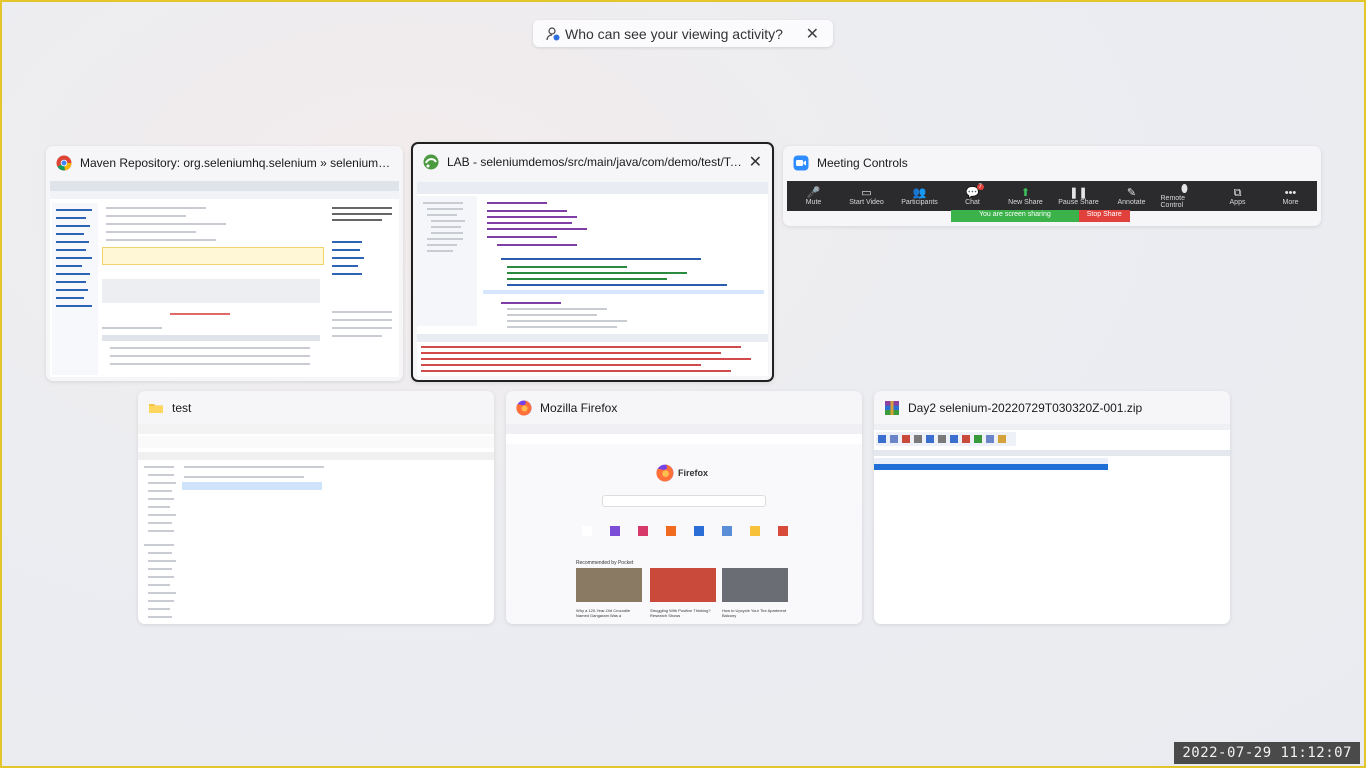 This screenshot has height=768, width=1366. Describe the element at coordinates (919, 202) in the screenshot. I see `participants-label: Participants` at that location.